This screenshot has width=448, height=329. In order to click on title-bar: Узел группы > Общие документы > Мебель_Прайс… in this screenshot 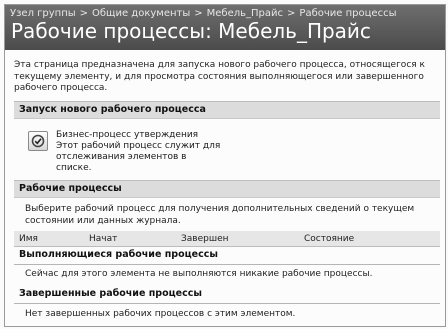, I will do `click(225, 27)`.